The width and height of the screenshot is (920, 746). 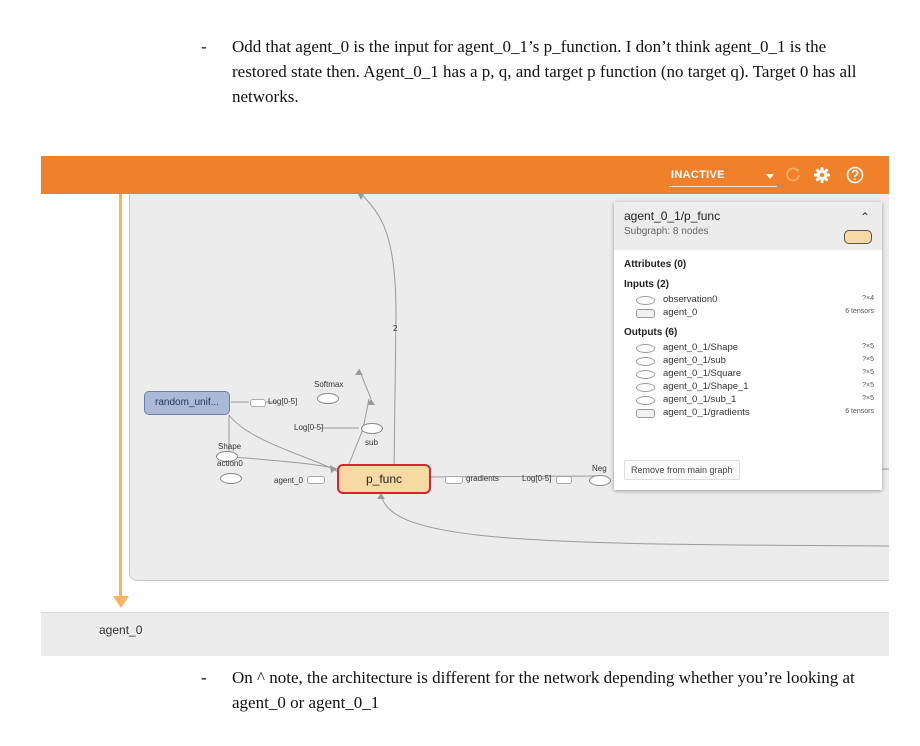 What do you see at coordinates (121, 602) in the screenshot?
I see `arrow-down-icon` at bounding box center [121, 602].